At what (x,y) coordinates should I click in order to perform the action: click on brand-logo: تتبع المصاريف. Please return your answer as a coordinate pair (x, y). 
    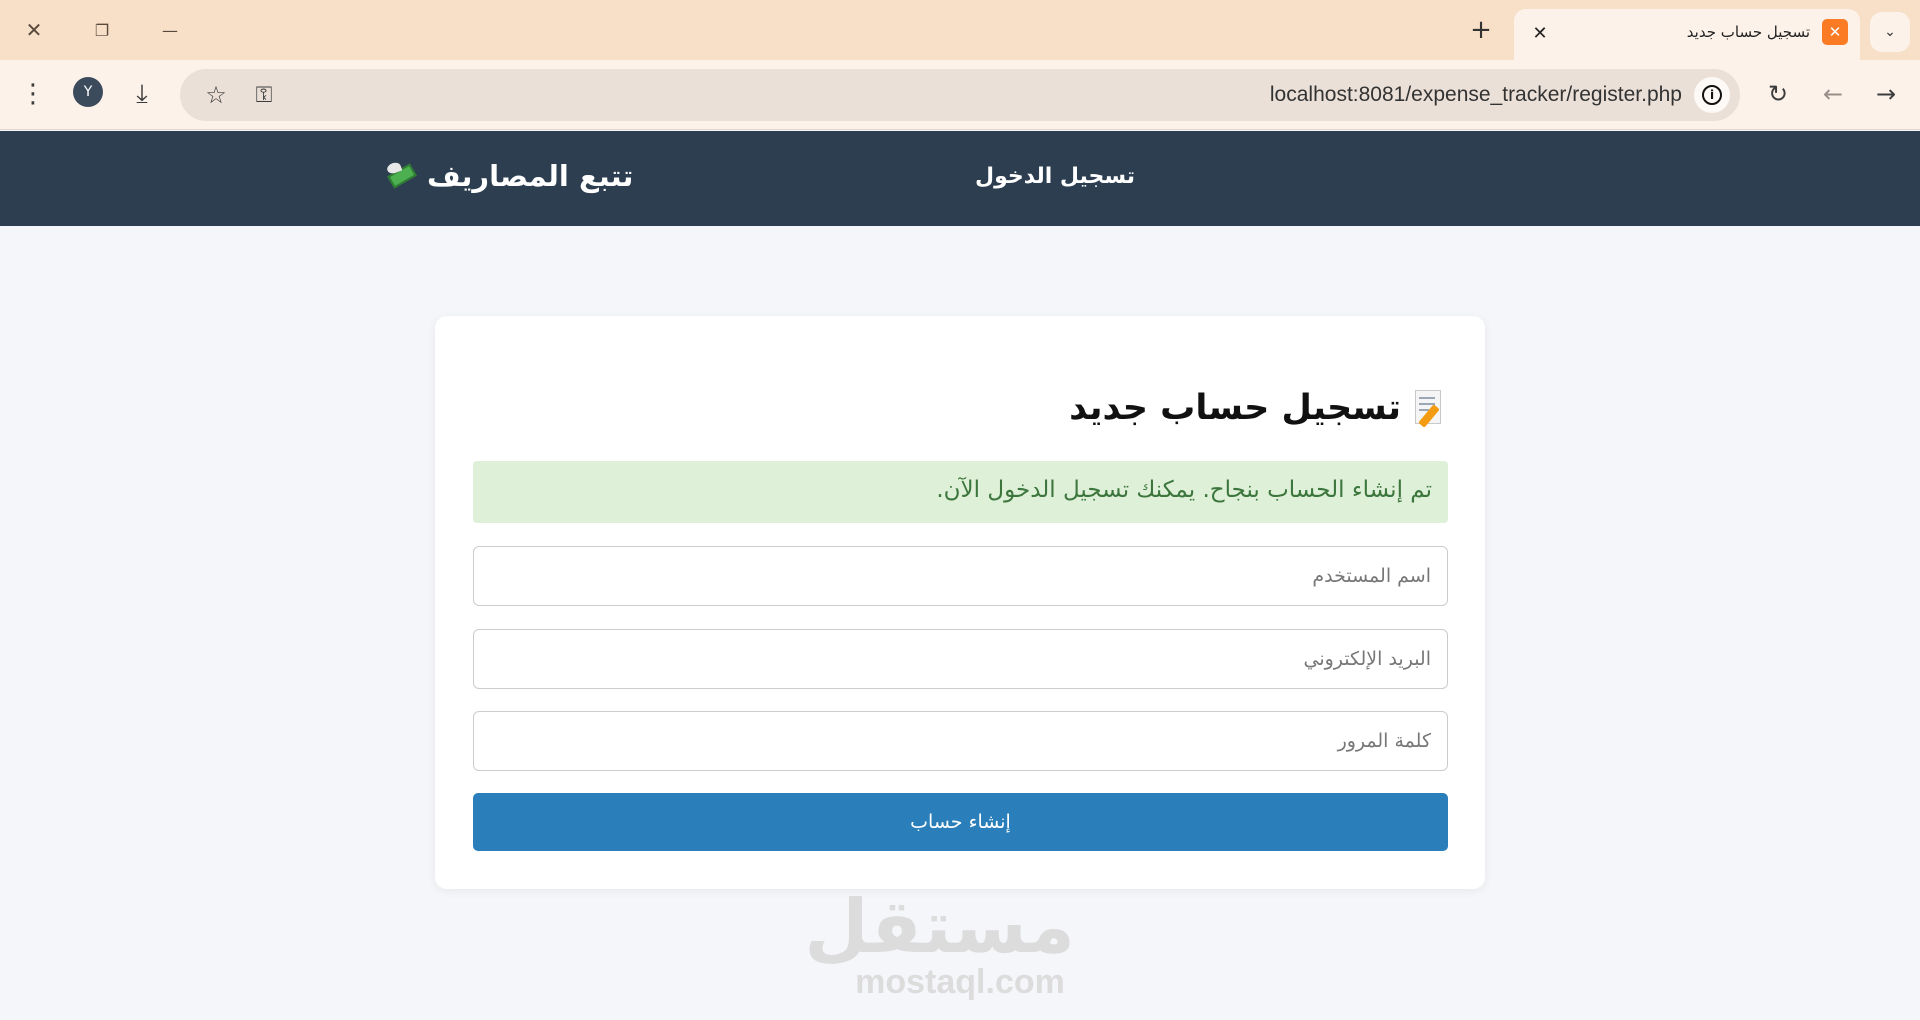
    Looking at the image, I should click on (509, 176).